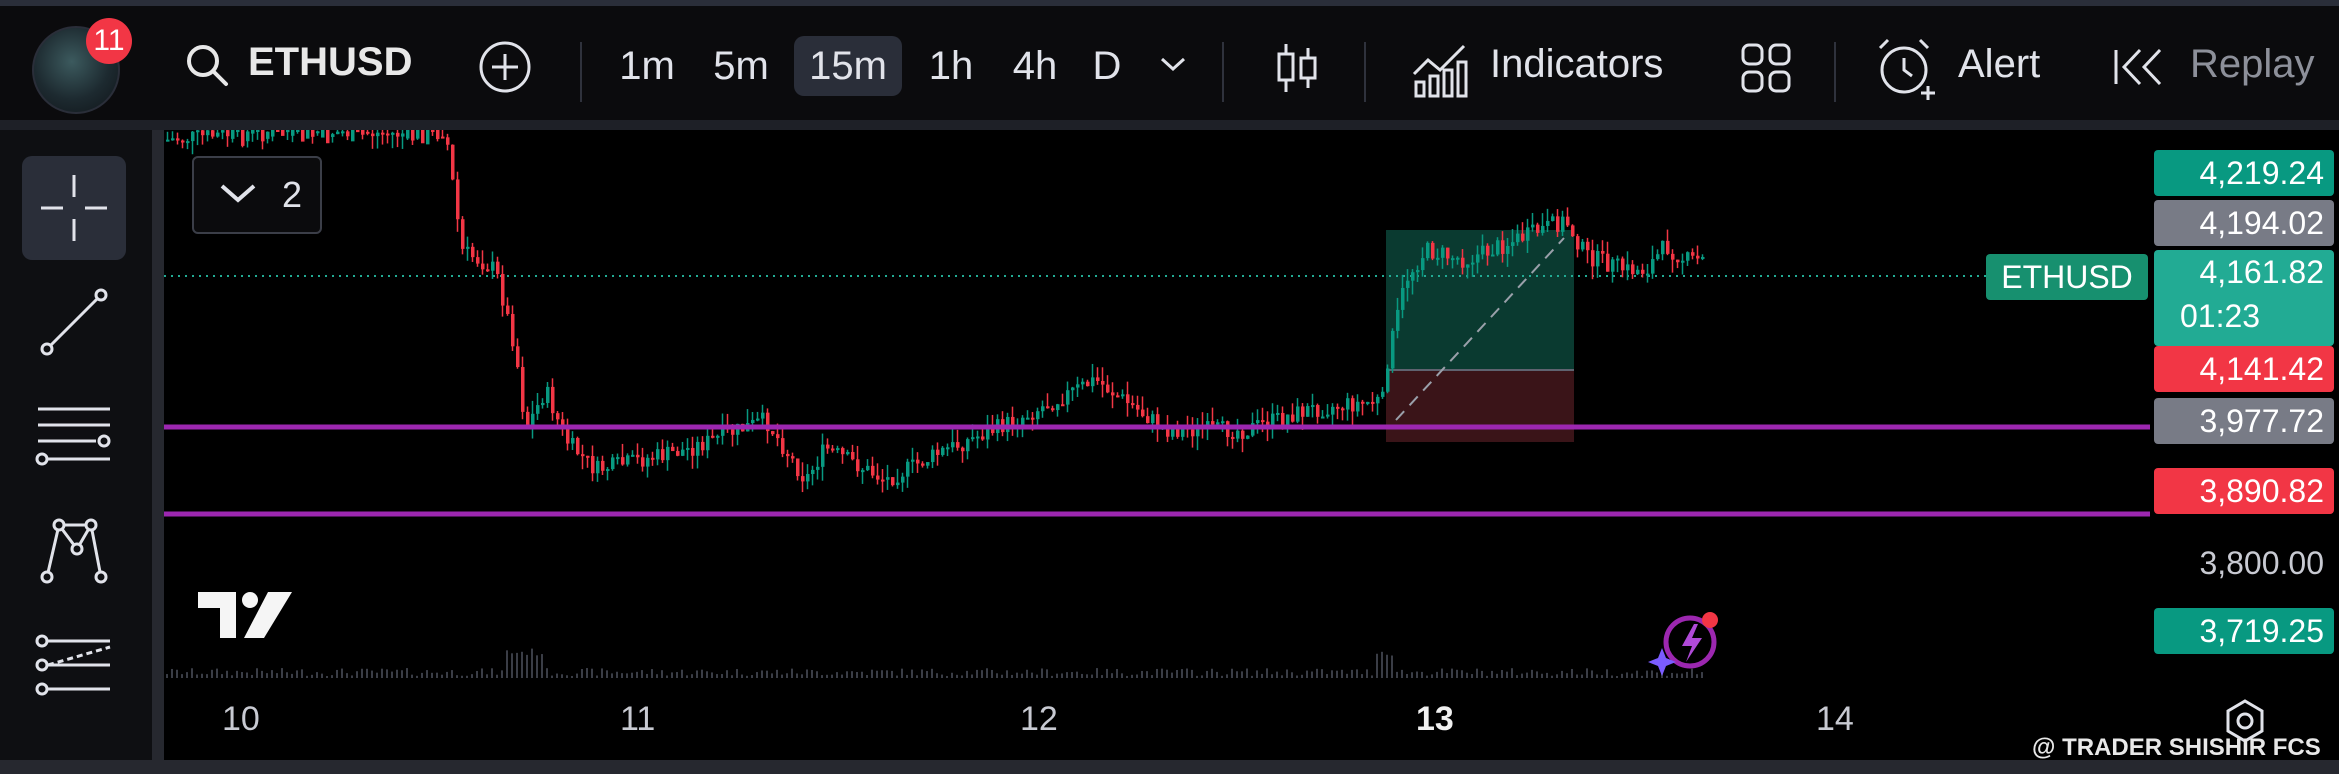 This screenshot has width=2339, height=774. Describe the element at coordinates (647, 66) in the screenshot. I see `timeframe-1m: 1m` at that location.